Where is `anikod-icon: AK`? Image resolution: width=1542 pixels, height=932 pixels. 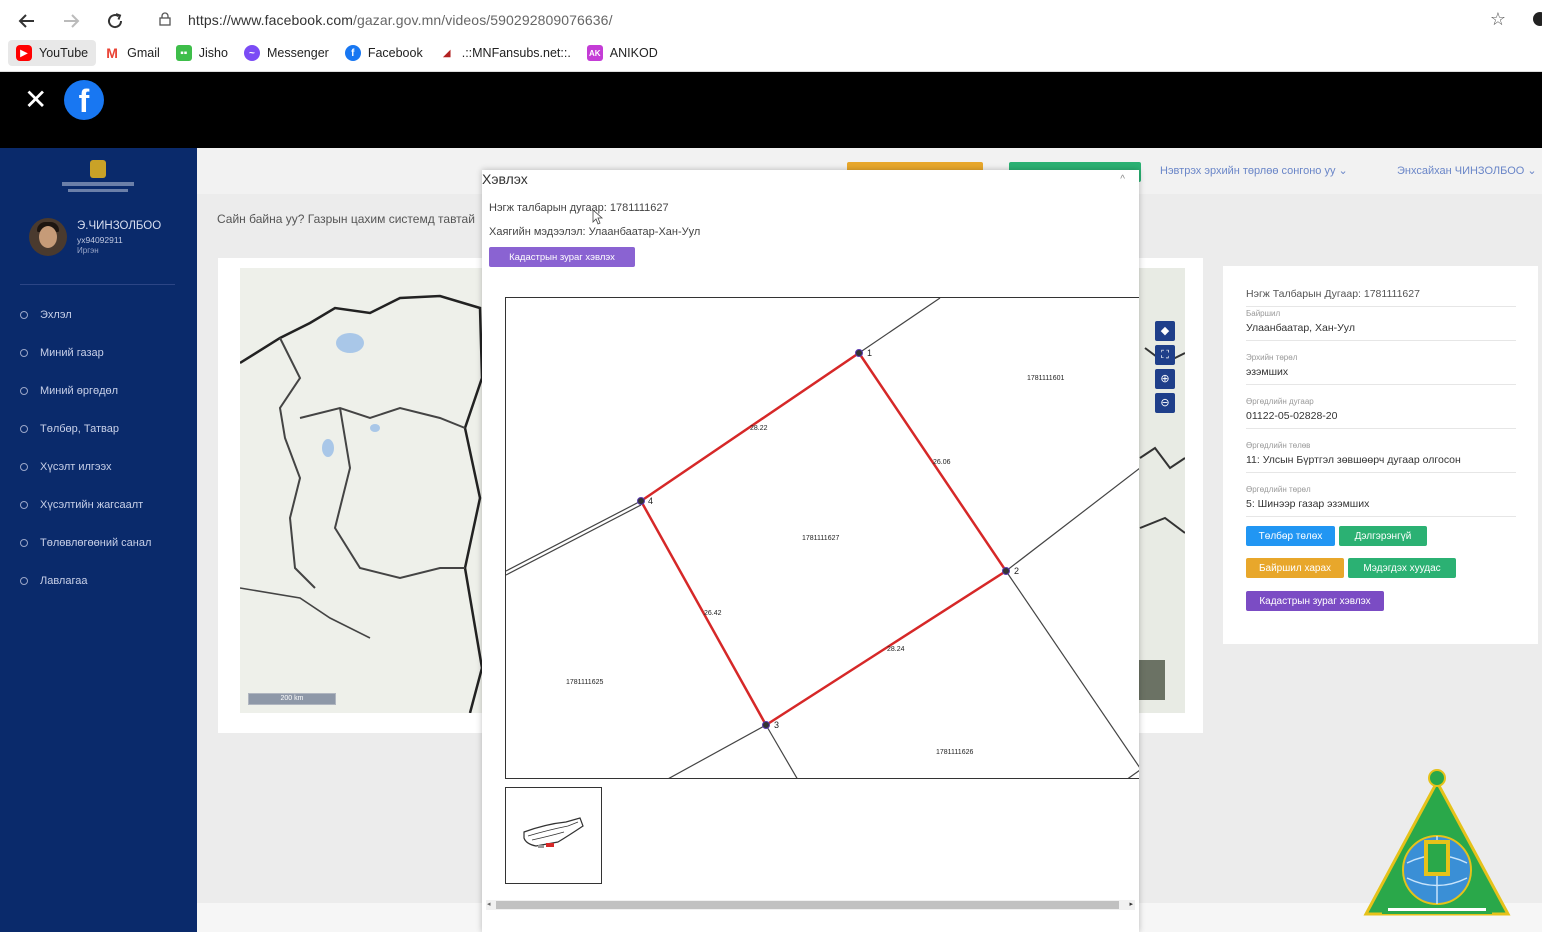 anikod-icon: AK is located at coordinates (594, 53).